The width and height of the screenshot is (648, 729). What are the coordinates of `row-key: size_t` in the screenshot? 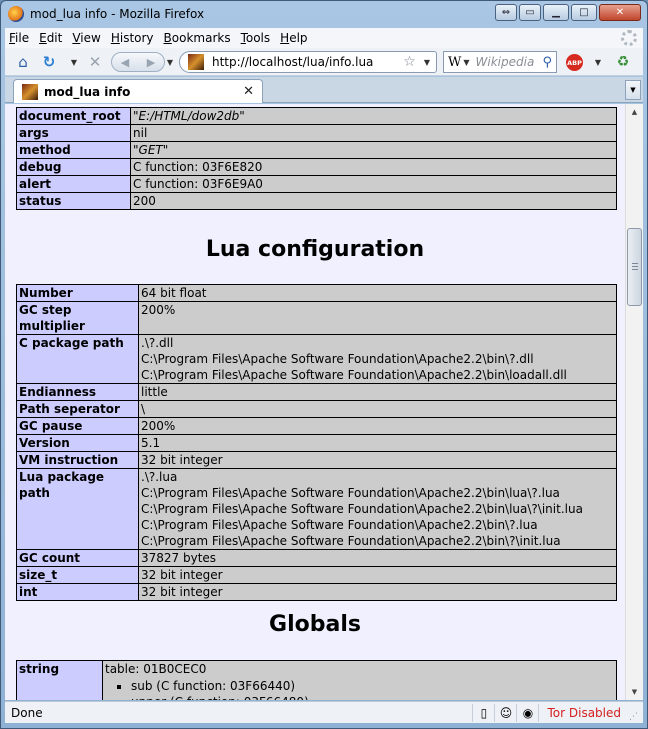 It's located at (77, 575).